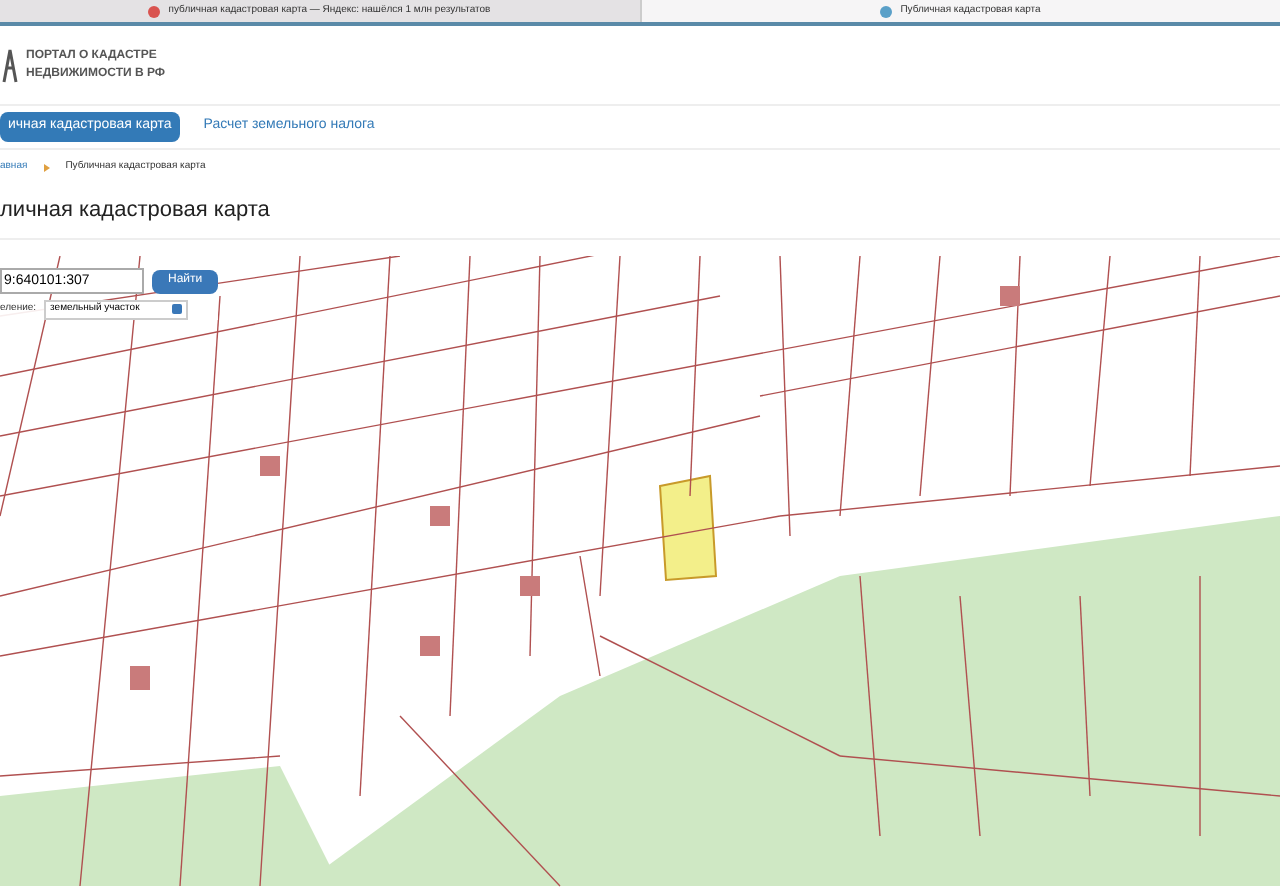 This screenshot has height=890, width=1280. Describe the element at coordinates (46, 167) in the screenshot. I see `chevron-icon` at that location.